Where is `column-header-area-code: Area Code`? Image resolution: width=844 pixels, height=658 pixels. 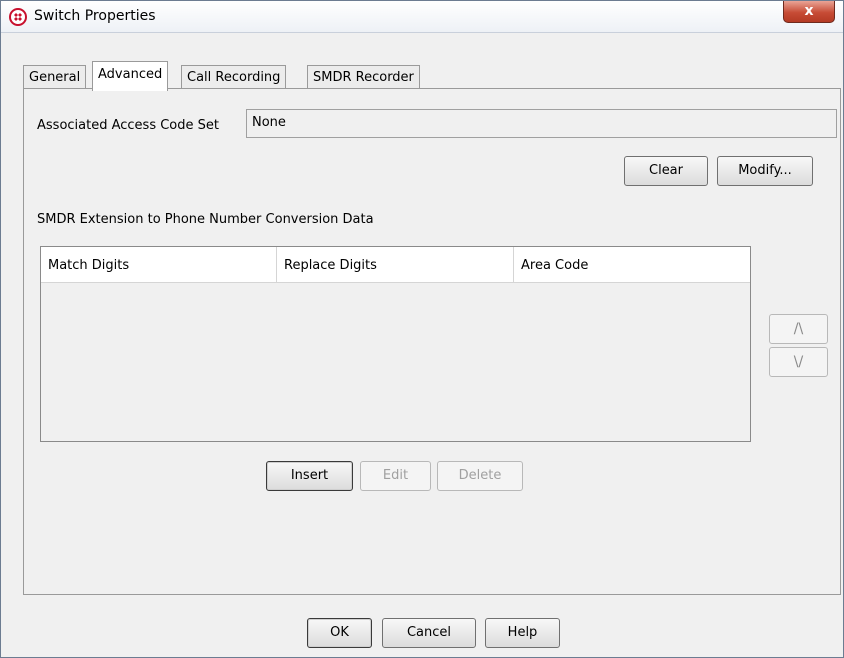 column-header-area-code: Area Code is located at coordinates (632, 264).